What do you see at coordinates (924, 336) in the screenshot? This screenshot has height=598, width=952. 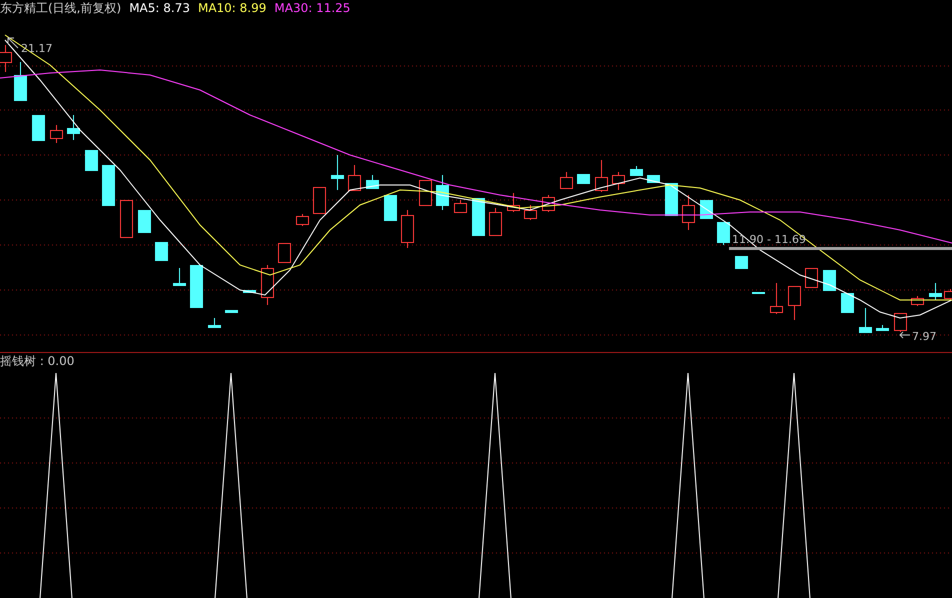 I see `price-label: 7.97` at bounding box center [924, 336].